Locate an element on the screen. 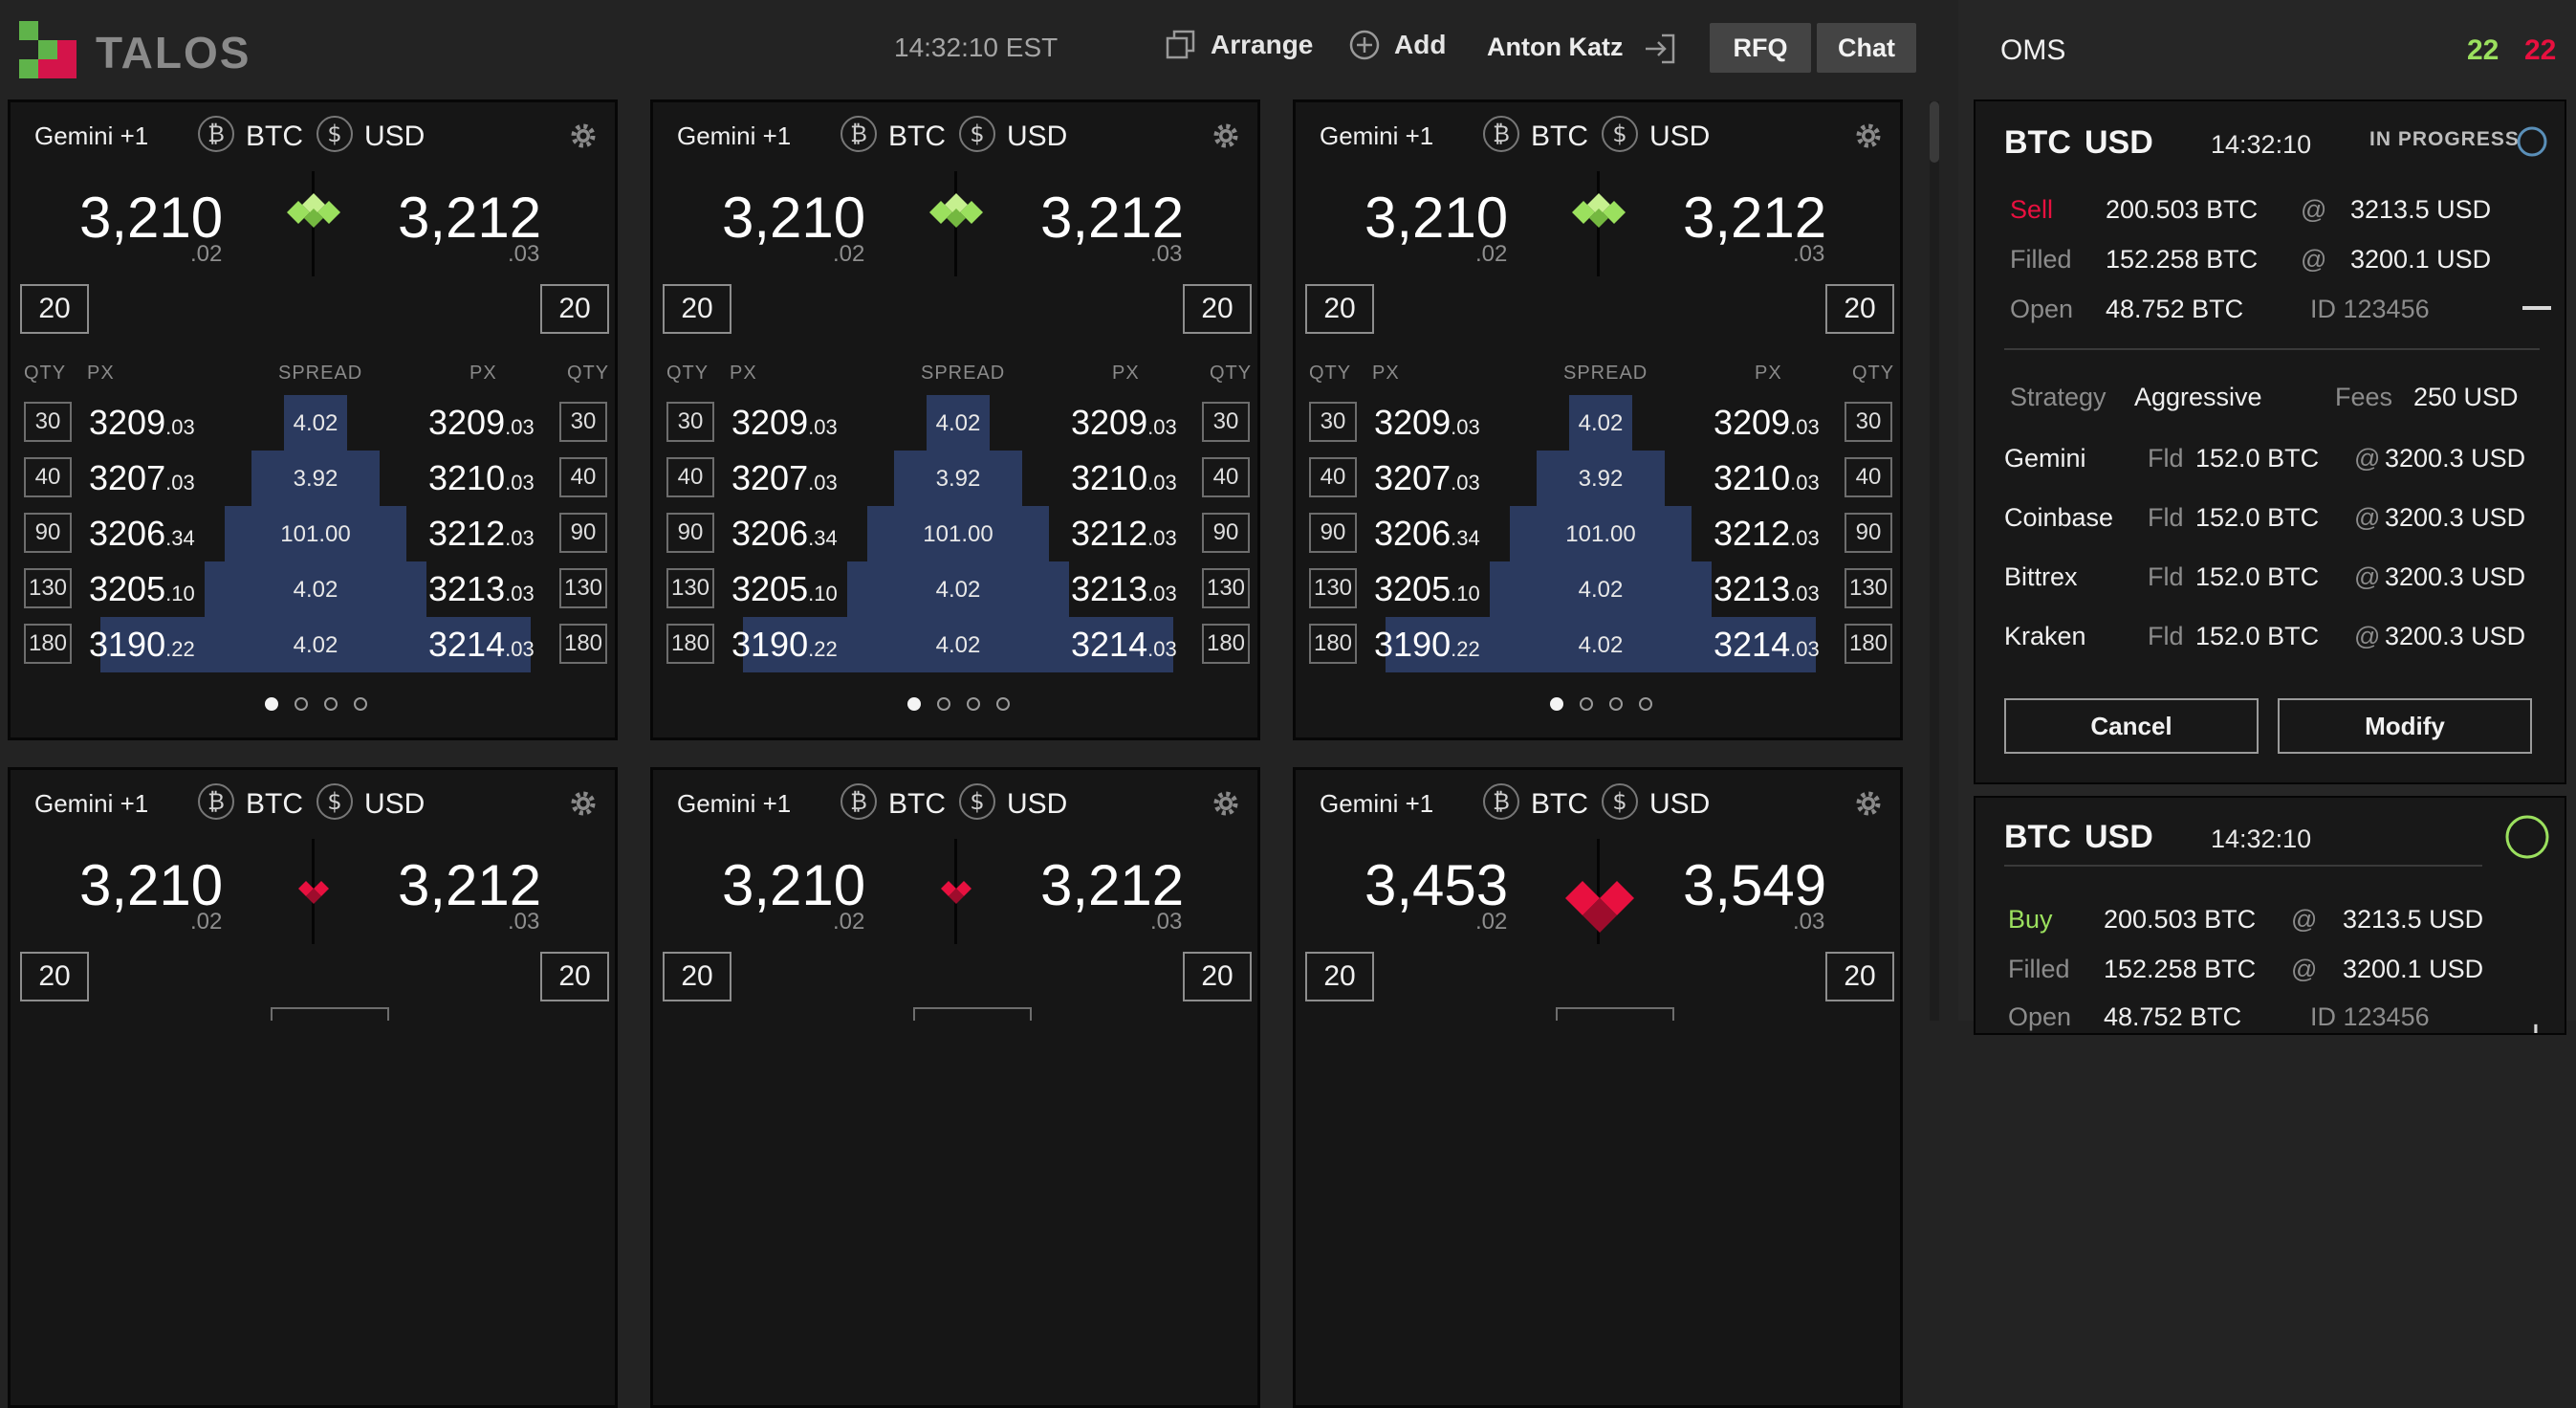 Image resolution: width=2576 pixels, height=1408 pixels. row-ask-price: 3209.03 is located at coordinates (1124, 423).